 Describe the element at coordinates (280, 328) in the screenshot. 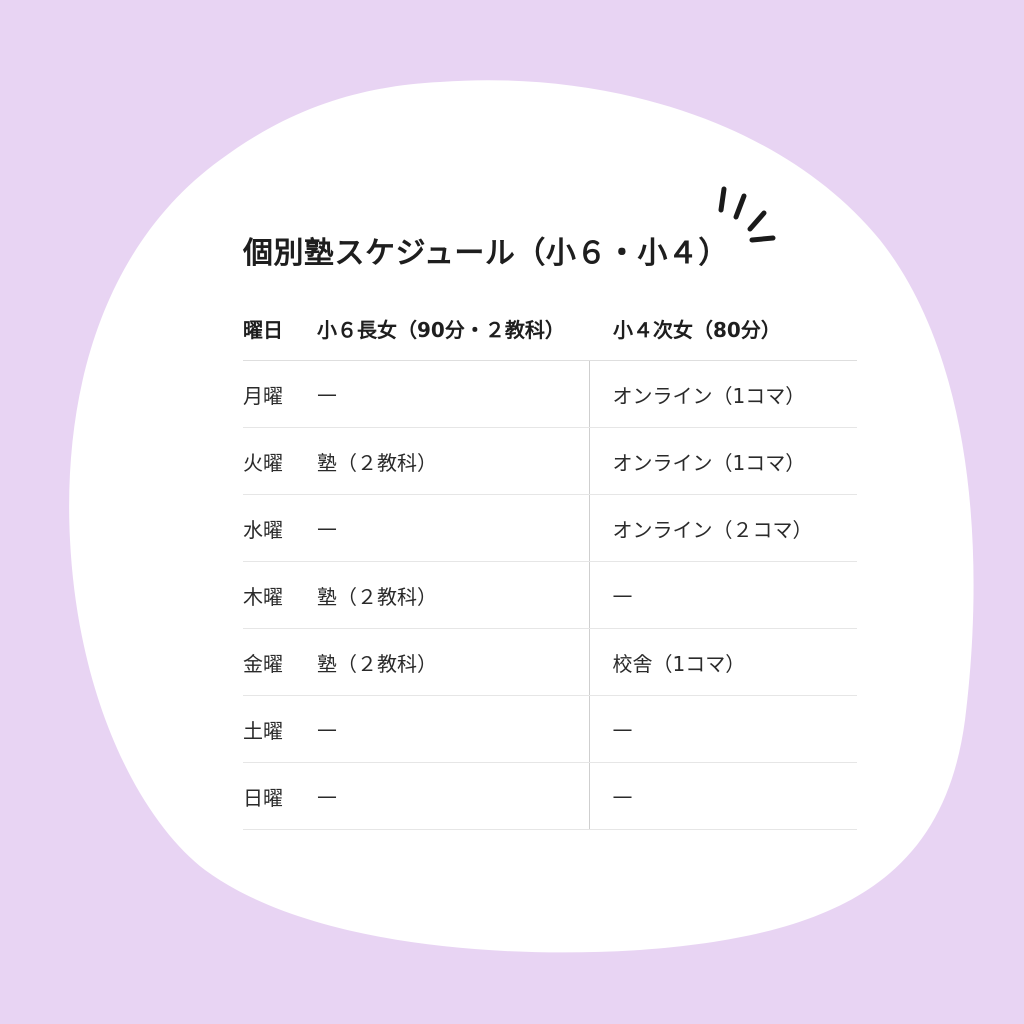

I see `header-day: 曜日` at that location.